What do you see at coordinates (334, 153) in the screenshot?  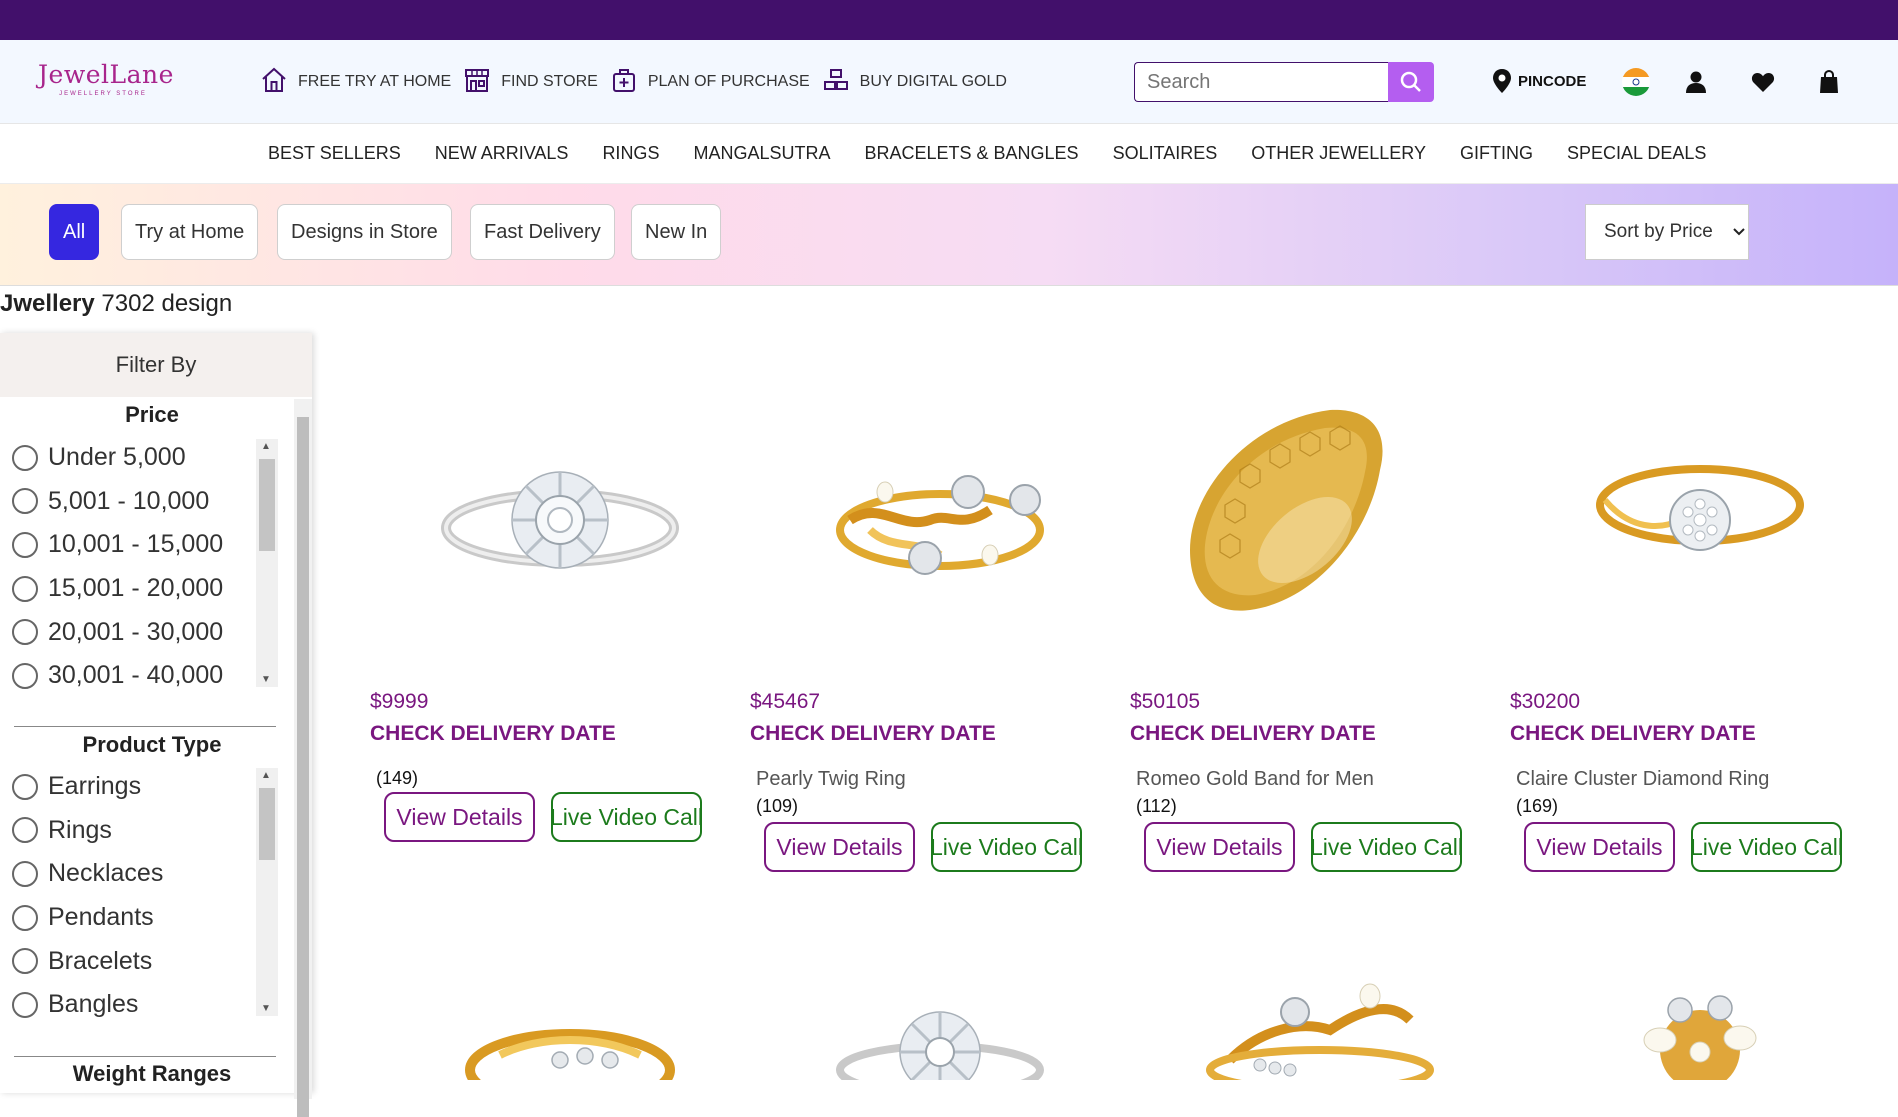 I see `nav-best-sellers: BEST SELLERS` at bounding box center [334, 153].